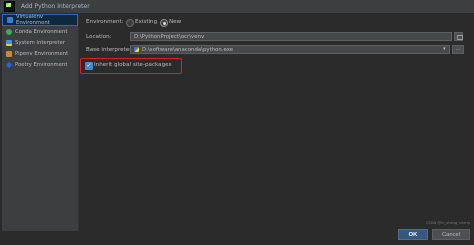  I want to click on location-field: D:\PythonProject\ocr\venv, so click(291, 36).